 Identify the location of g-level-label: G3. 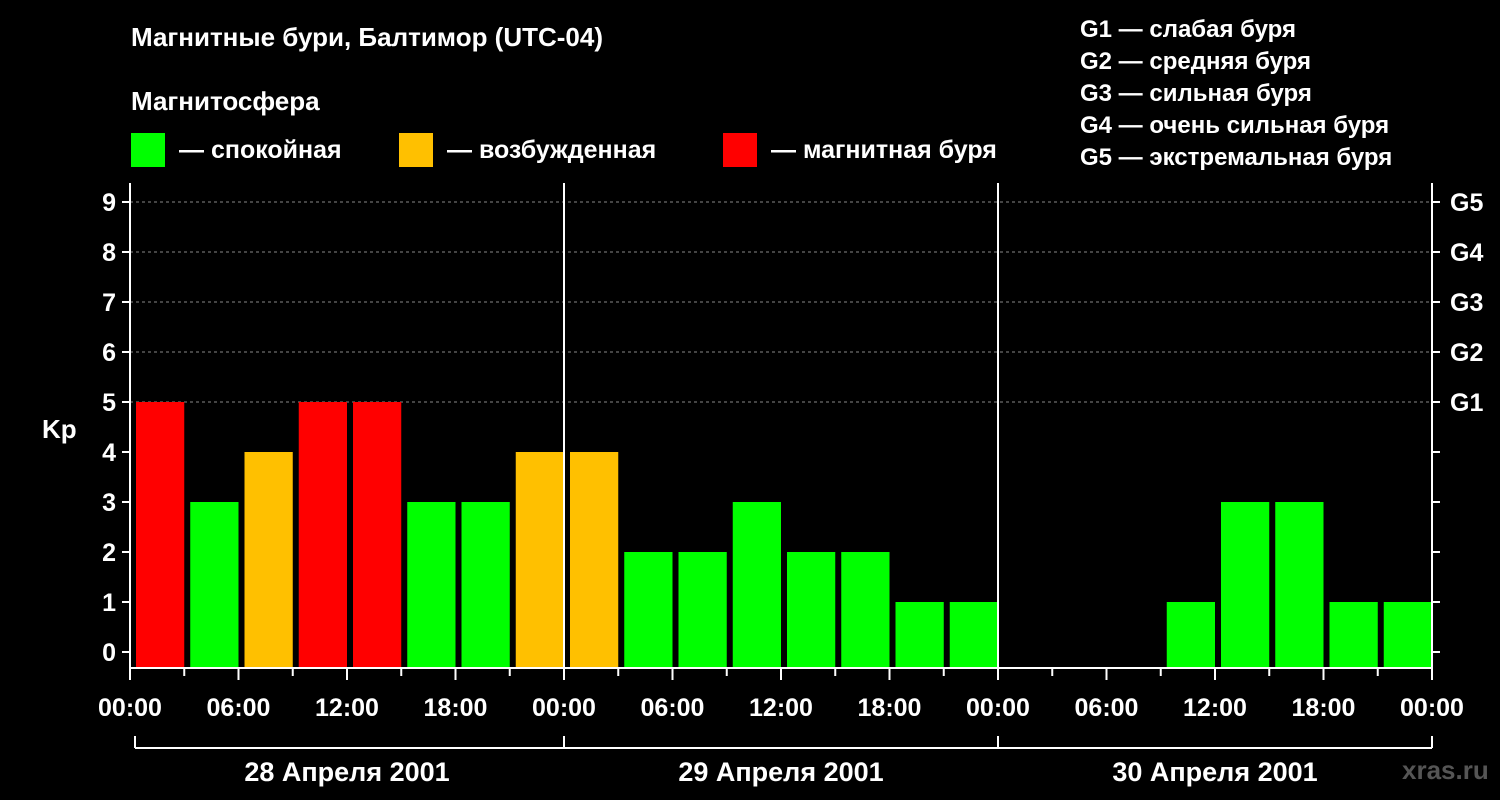
(1466, 303).